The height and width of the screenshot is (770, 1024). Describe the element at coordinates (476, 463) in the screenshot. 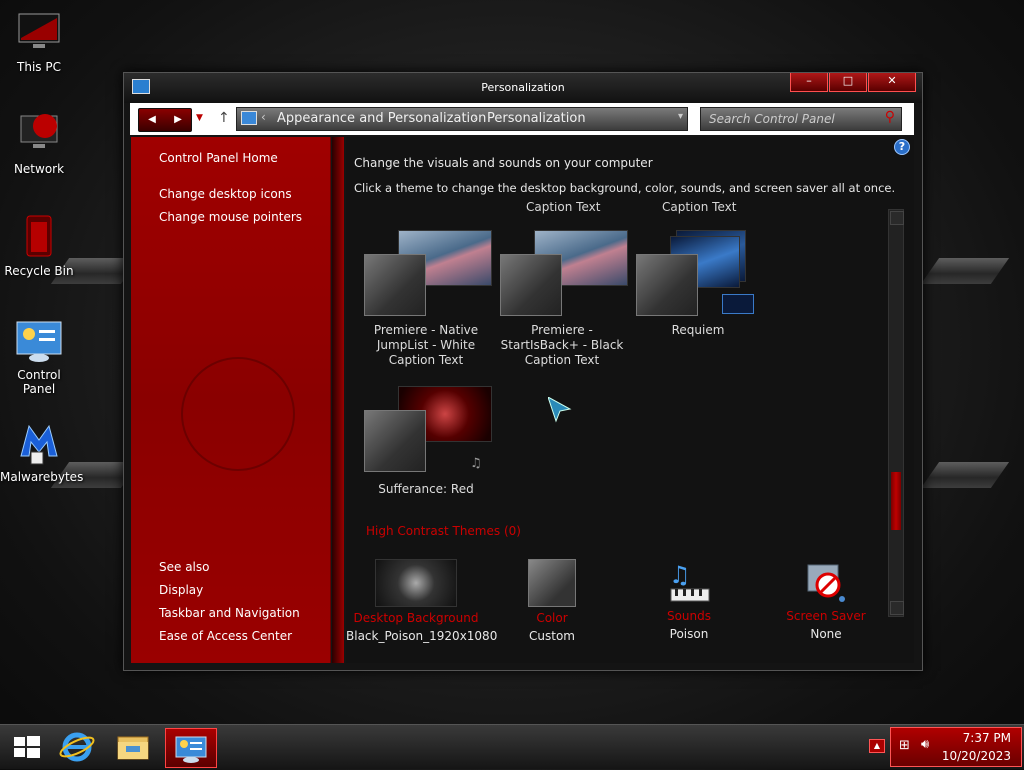

I see `theme-sound-icon: ♫` at that location.